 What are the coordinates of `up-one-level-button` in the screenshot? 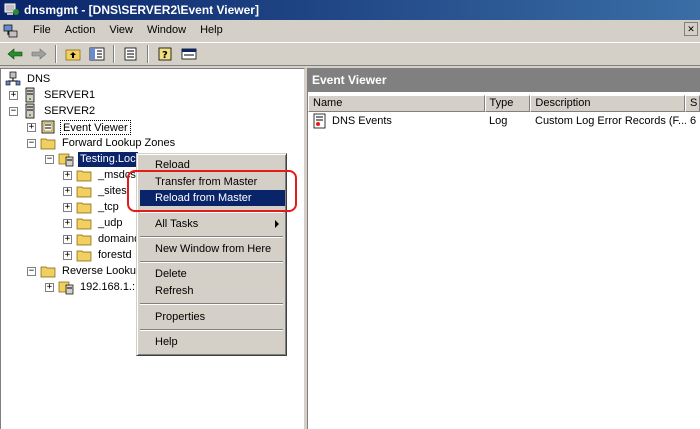 It's located at (73, 54).